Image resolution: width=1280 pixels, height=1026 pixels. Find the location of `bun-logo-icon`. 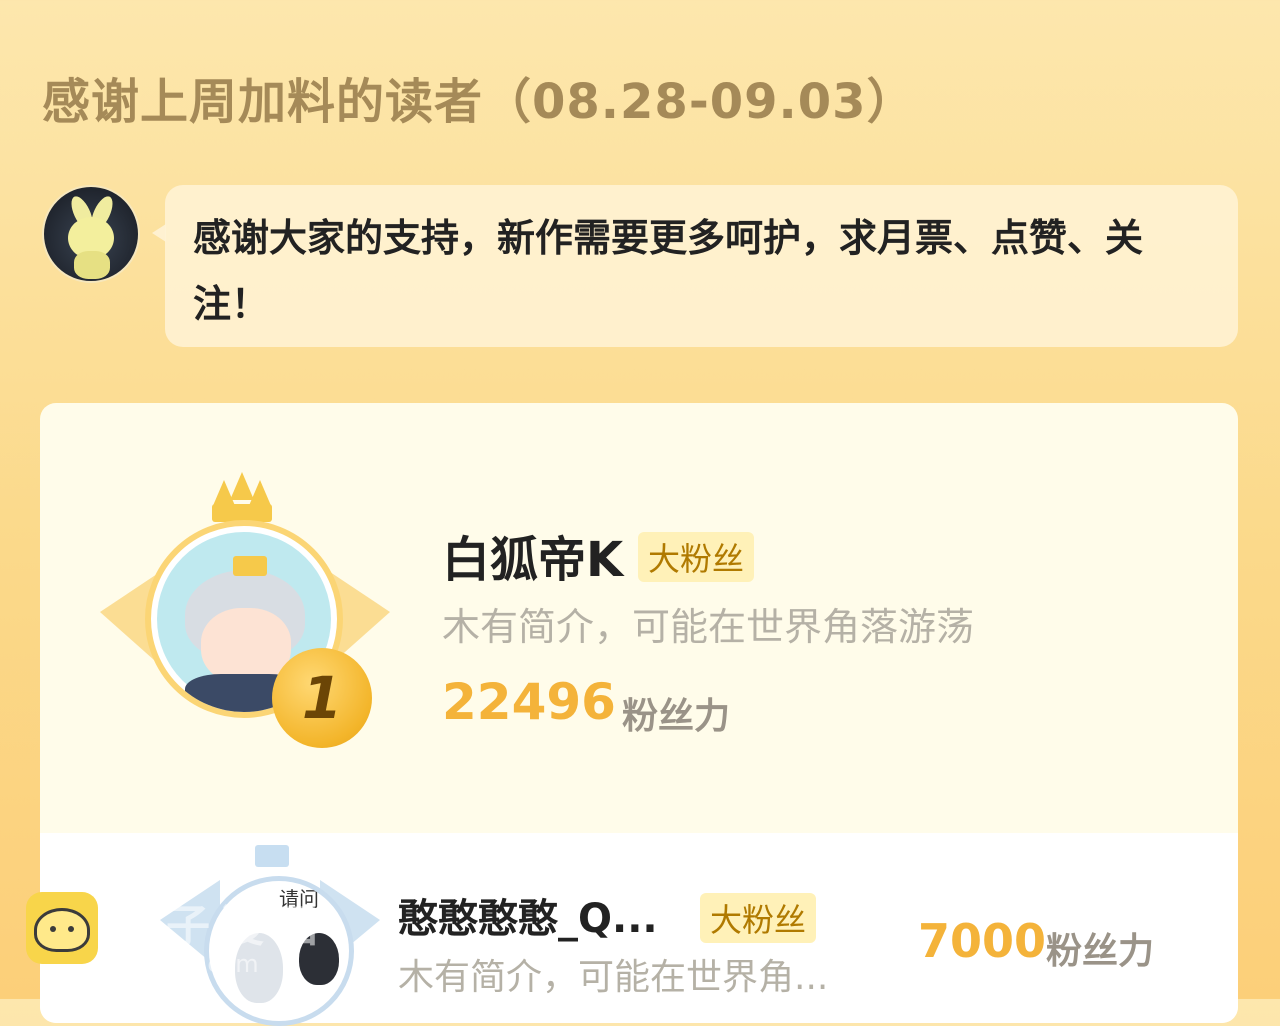

bun-logo-icon is located at coordinates (62, 928).